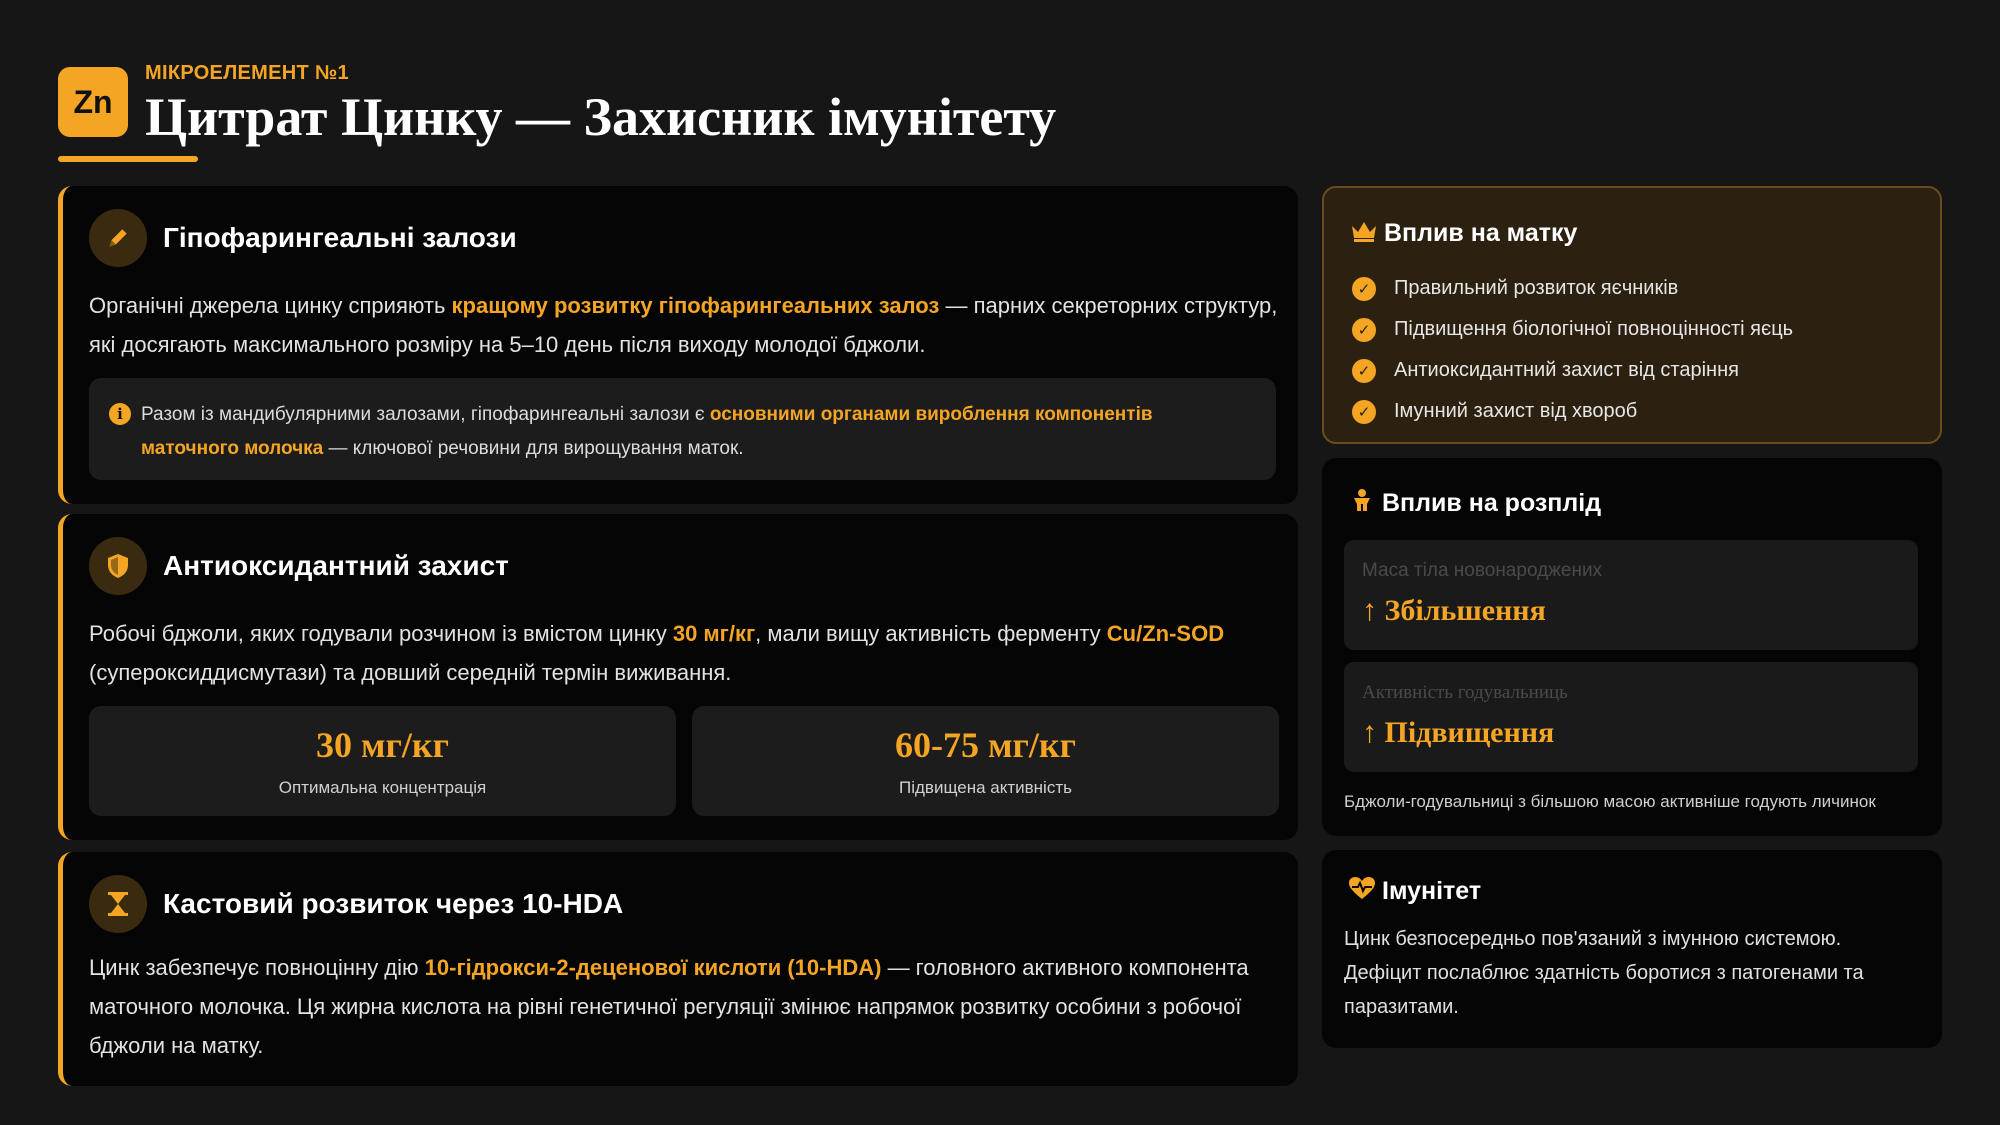 The width and height of the screenshot is (2000, 1125). I want to click on baby-icon, so click(1362, 503).